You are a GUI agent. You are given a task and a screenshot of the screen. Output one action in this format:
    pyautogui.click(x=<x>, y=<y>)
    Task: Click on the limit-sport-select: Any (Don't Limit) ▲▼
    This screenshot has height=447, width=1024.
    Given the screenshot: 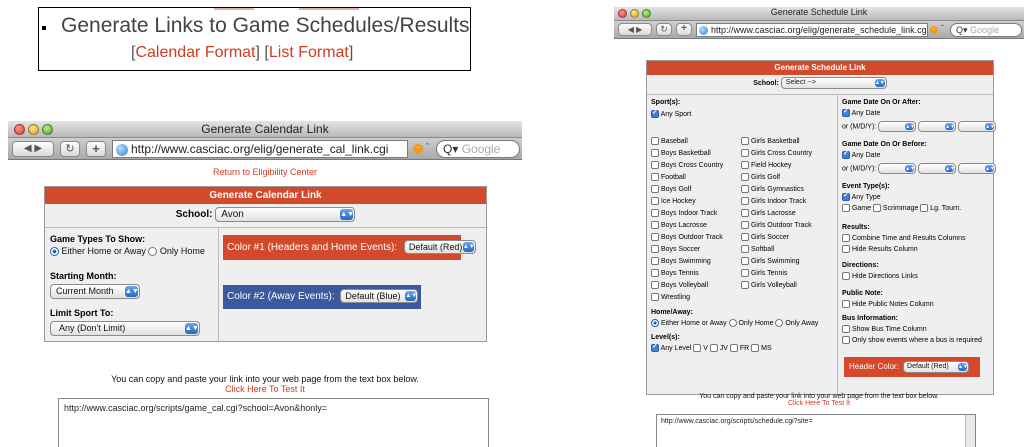 What is the action you would take?
    pyautogui.click(x=125, y=329)
    